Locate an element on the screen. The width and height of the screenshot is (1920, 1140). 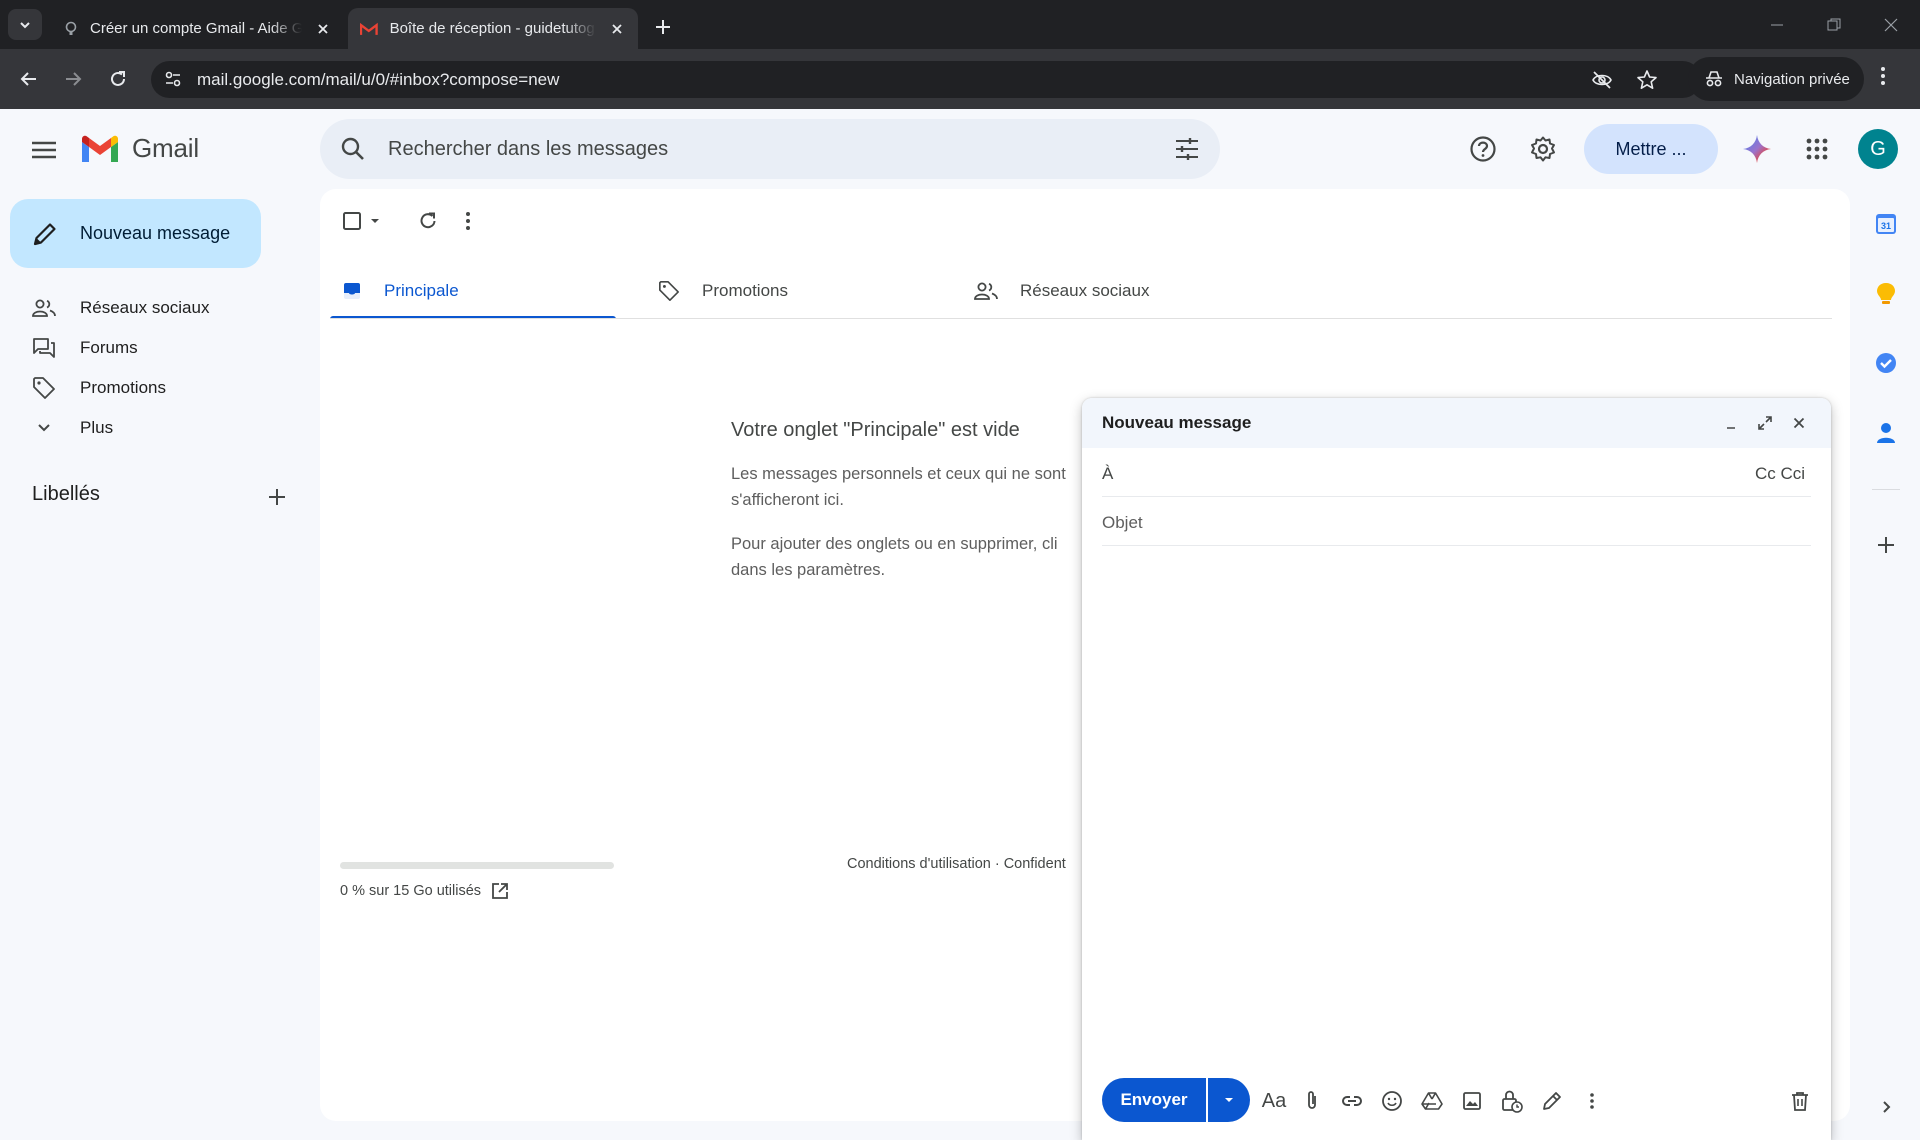
calendar-app-button: 31 is located at coordinates (1886, 224).